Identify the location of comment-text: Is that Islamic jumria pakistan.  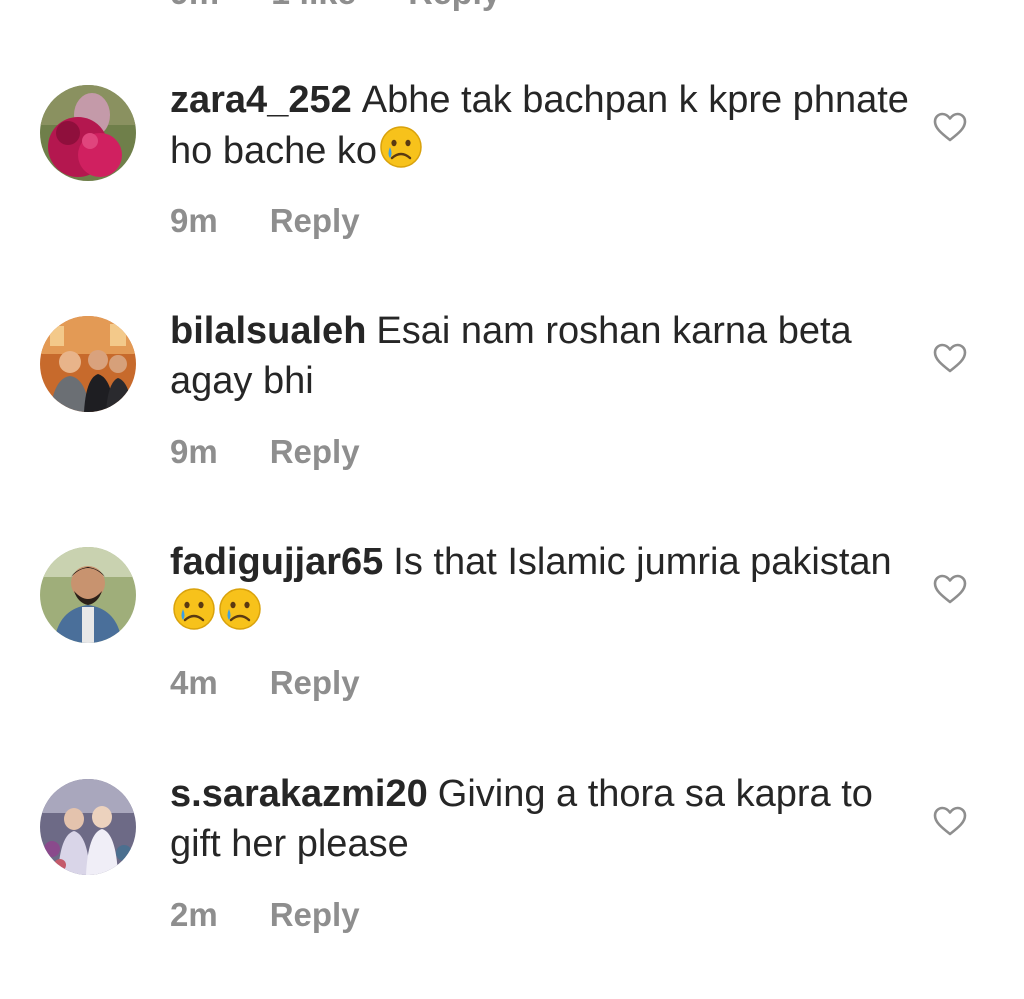
(642, 562).